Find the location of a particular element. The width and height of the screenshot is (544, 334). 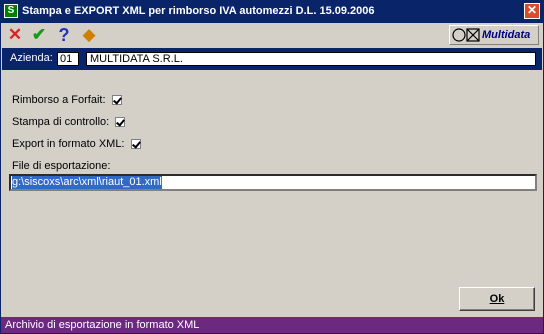

ok-button: Ok is located at coordinates (497, 299).